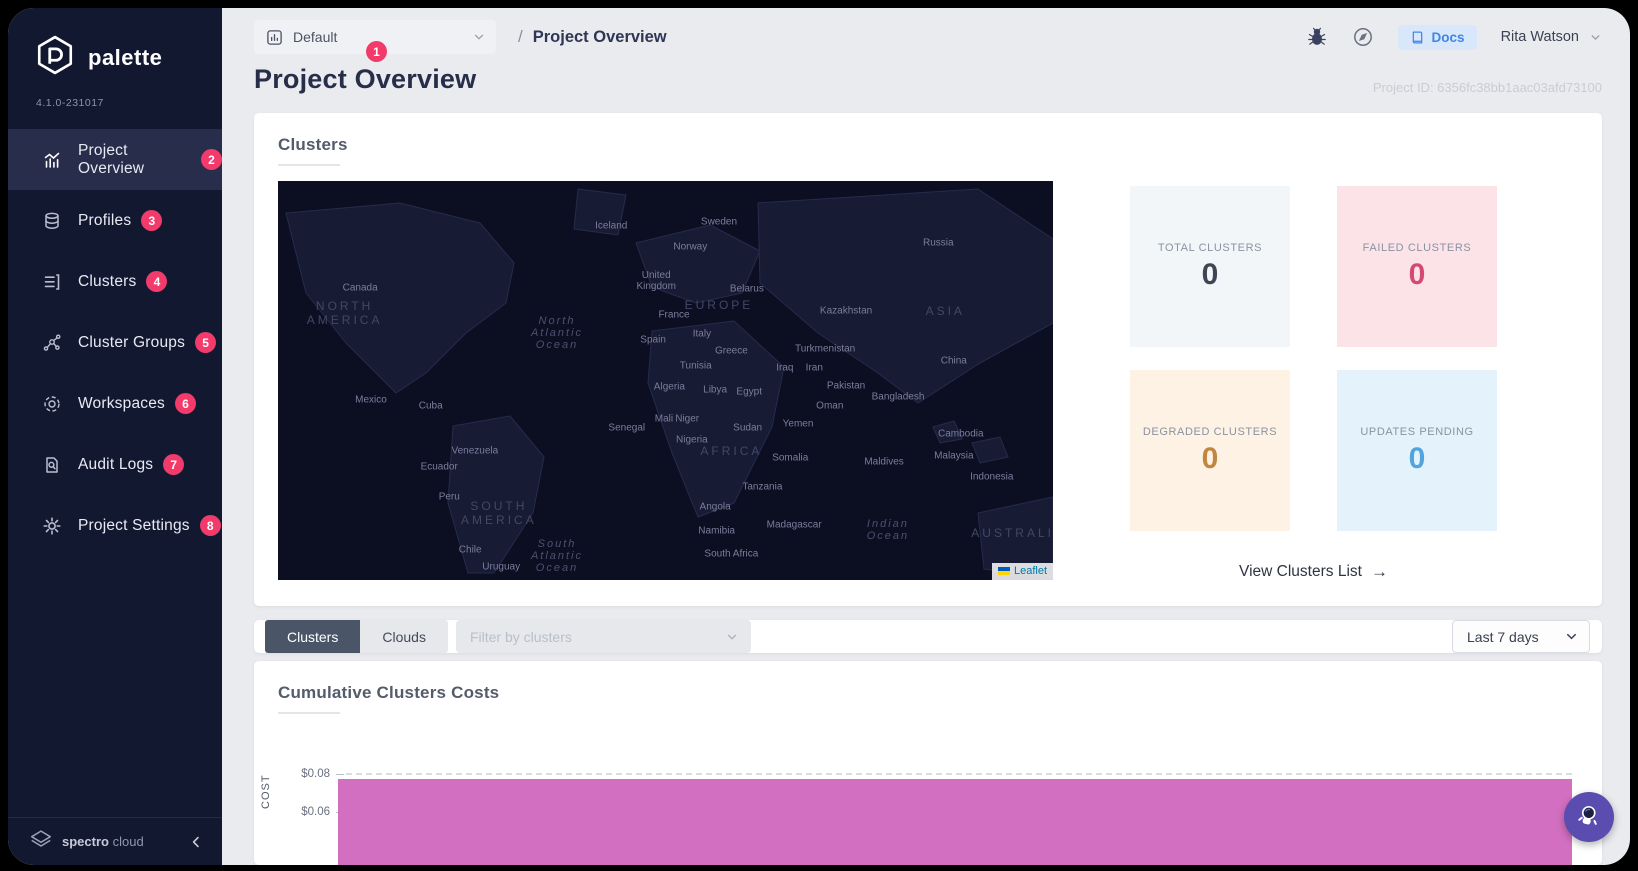  Describe the element at coordinates (103, 841) in the screenshot. I see `spectro-cloud-brand: spectro cloud` at that location.